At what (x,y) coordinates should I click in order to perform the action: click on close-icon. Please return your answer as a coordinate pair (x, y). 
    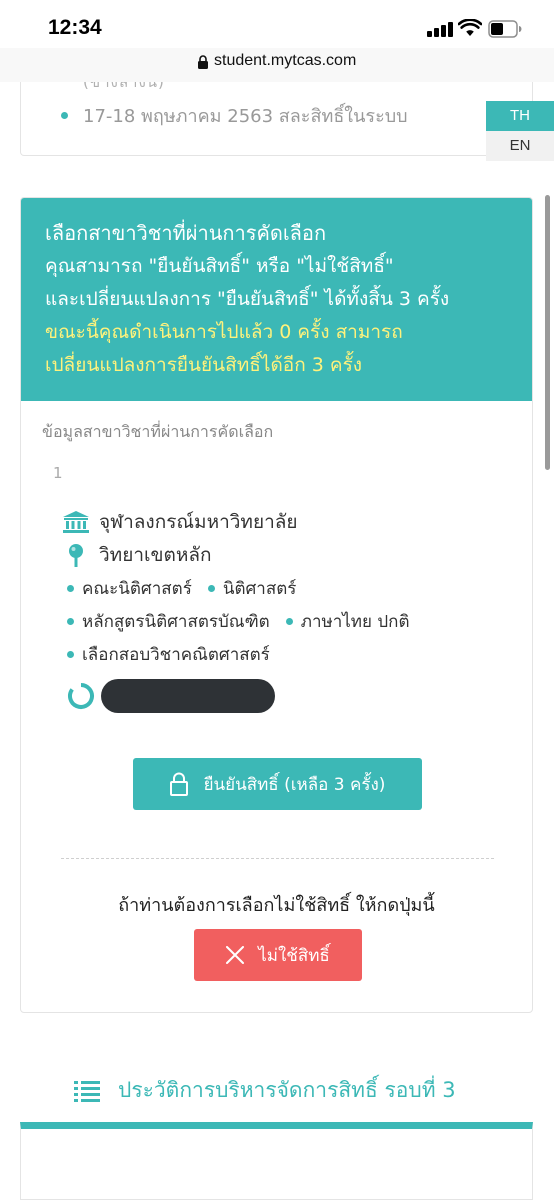
    Looking at the image, I should click on (235, 955).